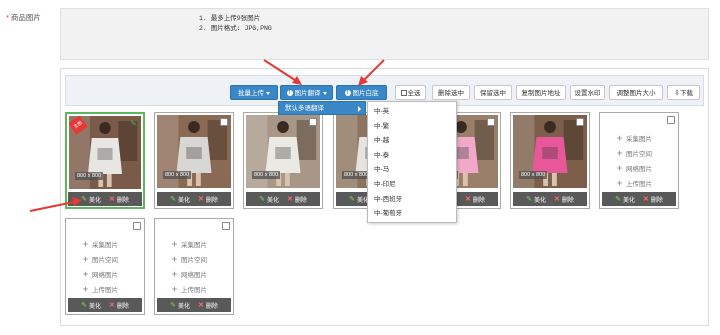 This screenshot has width=720, height=335. What do you see at coordinates (230, 18) in the screenshot?
I see `tip-line-1: 1. 最多上传9张图片` at bounding box center [230, 18].